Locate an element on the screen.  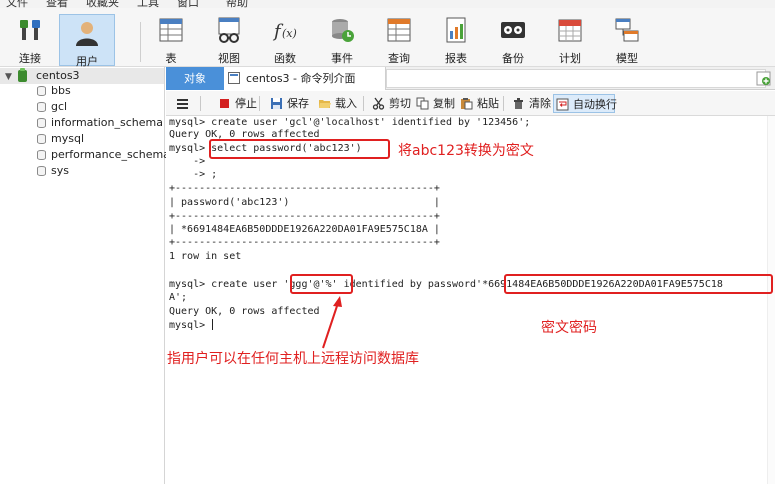
backup-icon is located at coordinates (513, 30).